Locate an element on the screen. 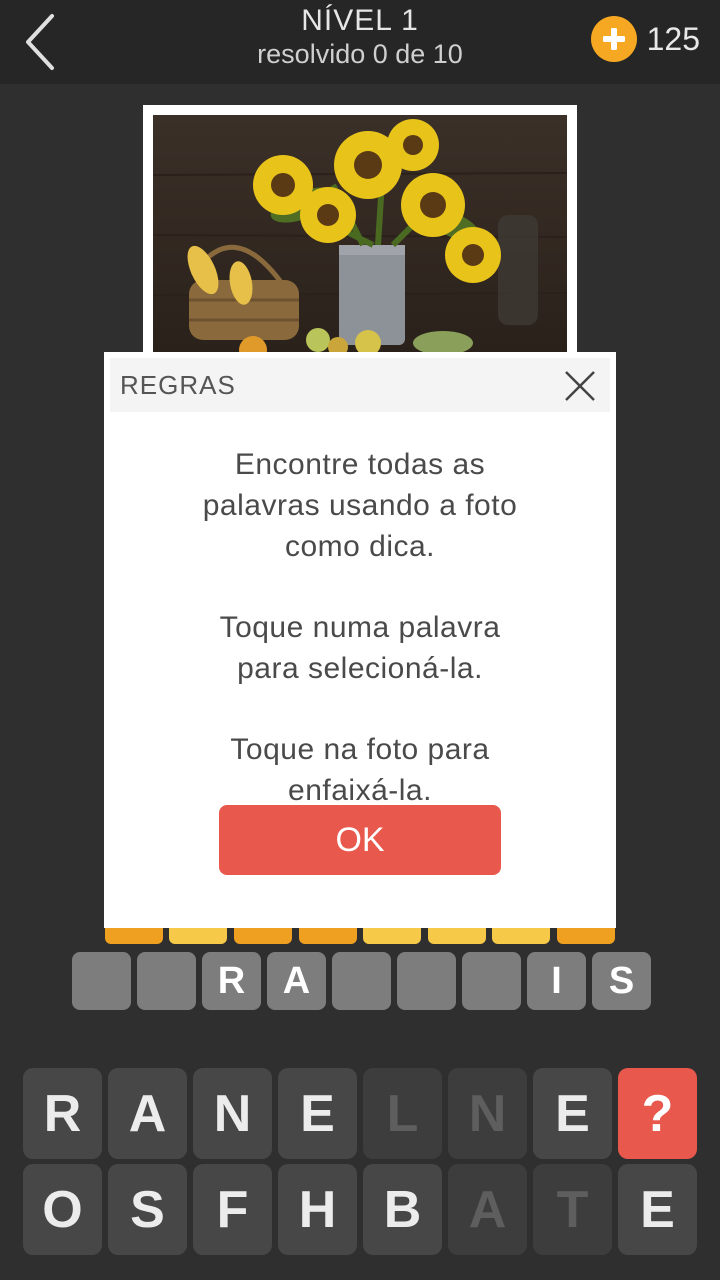  answer-slot: S is located at coordinates (621, 981).